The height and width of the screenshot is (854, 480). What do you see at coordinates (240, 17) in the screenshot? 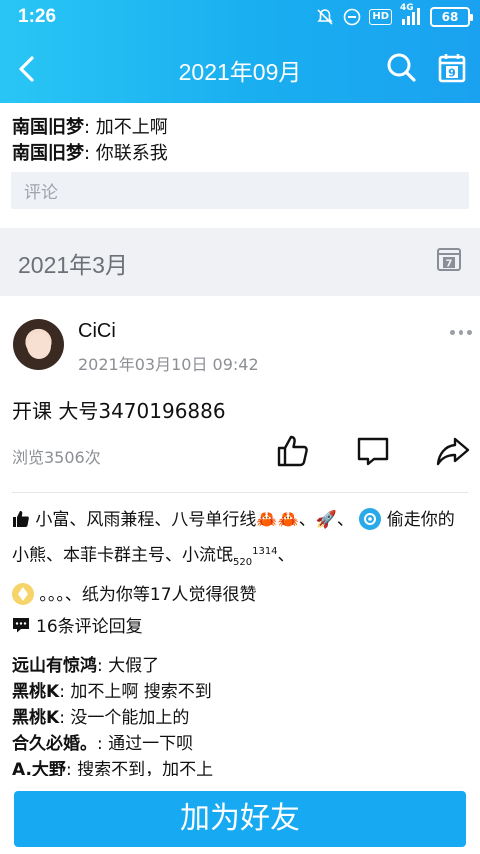
I see `status-bar: 1:26 HD 4G 68` at bounding box center [240, 17].